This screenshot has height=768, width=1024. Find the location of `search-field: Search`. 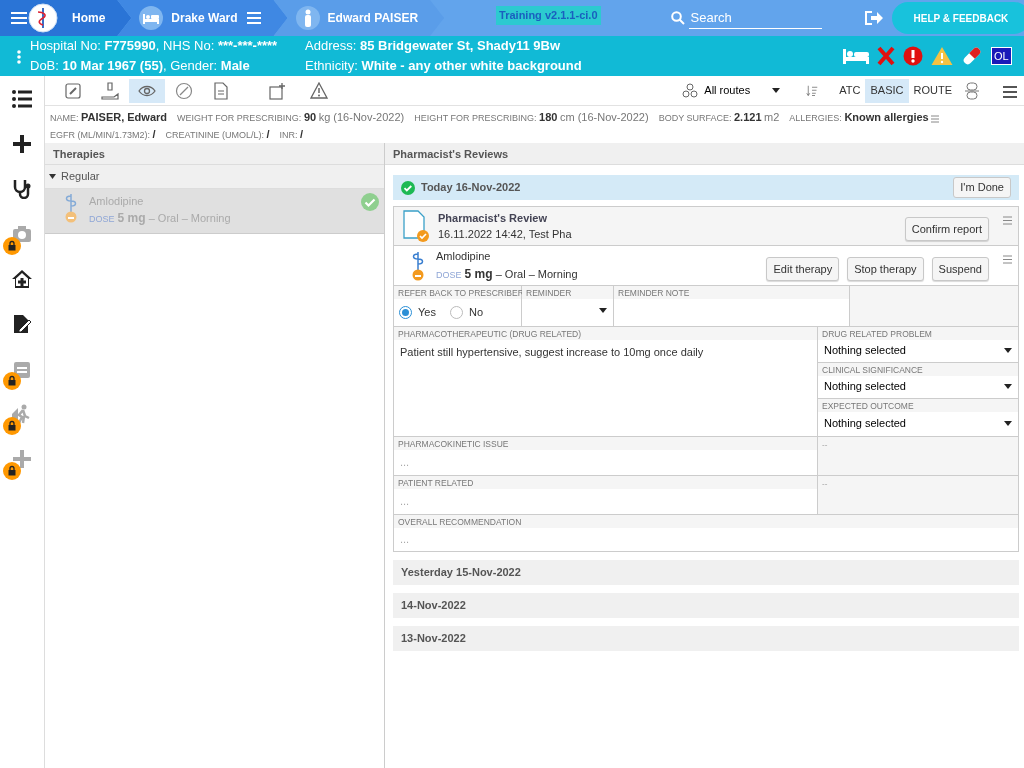

search-field: Search is located at coordinates (755, 18).